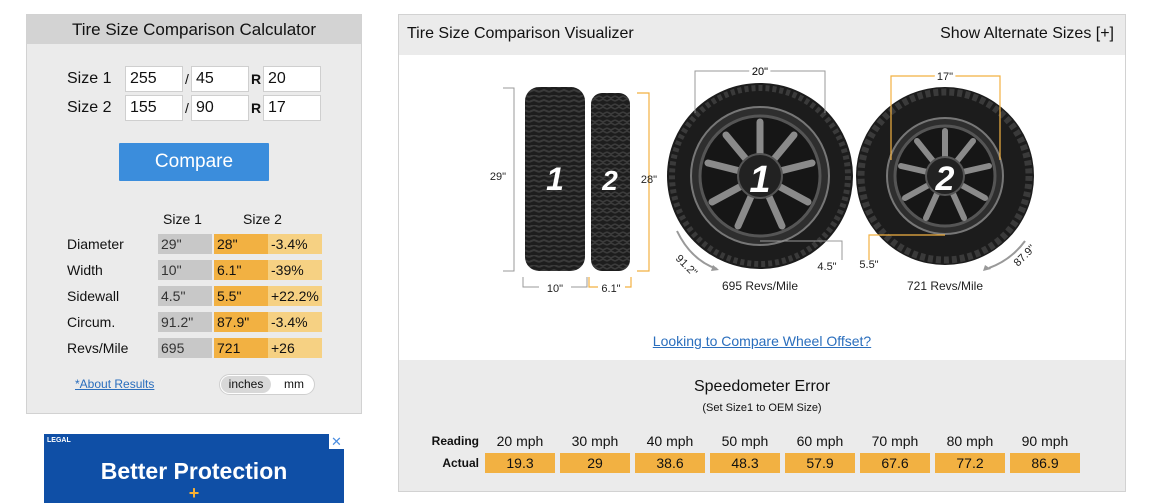  I want to click on compare-wheel-offset-link: Looking to Compare Wheel Offset?, so click(762, 341).